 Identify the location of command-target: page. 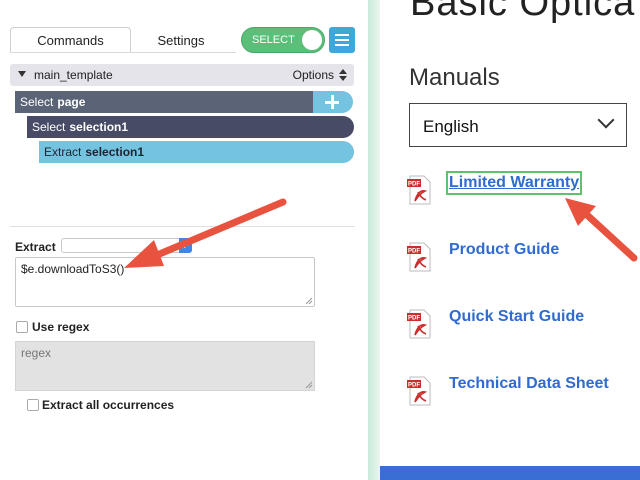
(71, 102).